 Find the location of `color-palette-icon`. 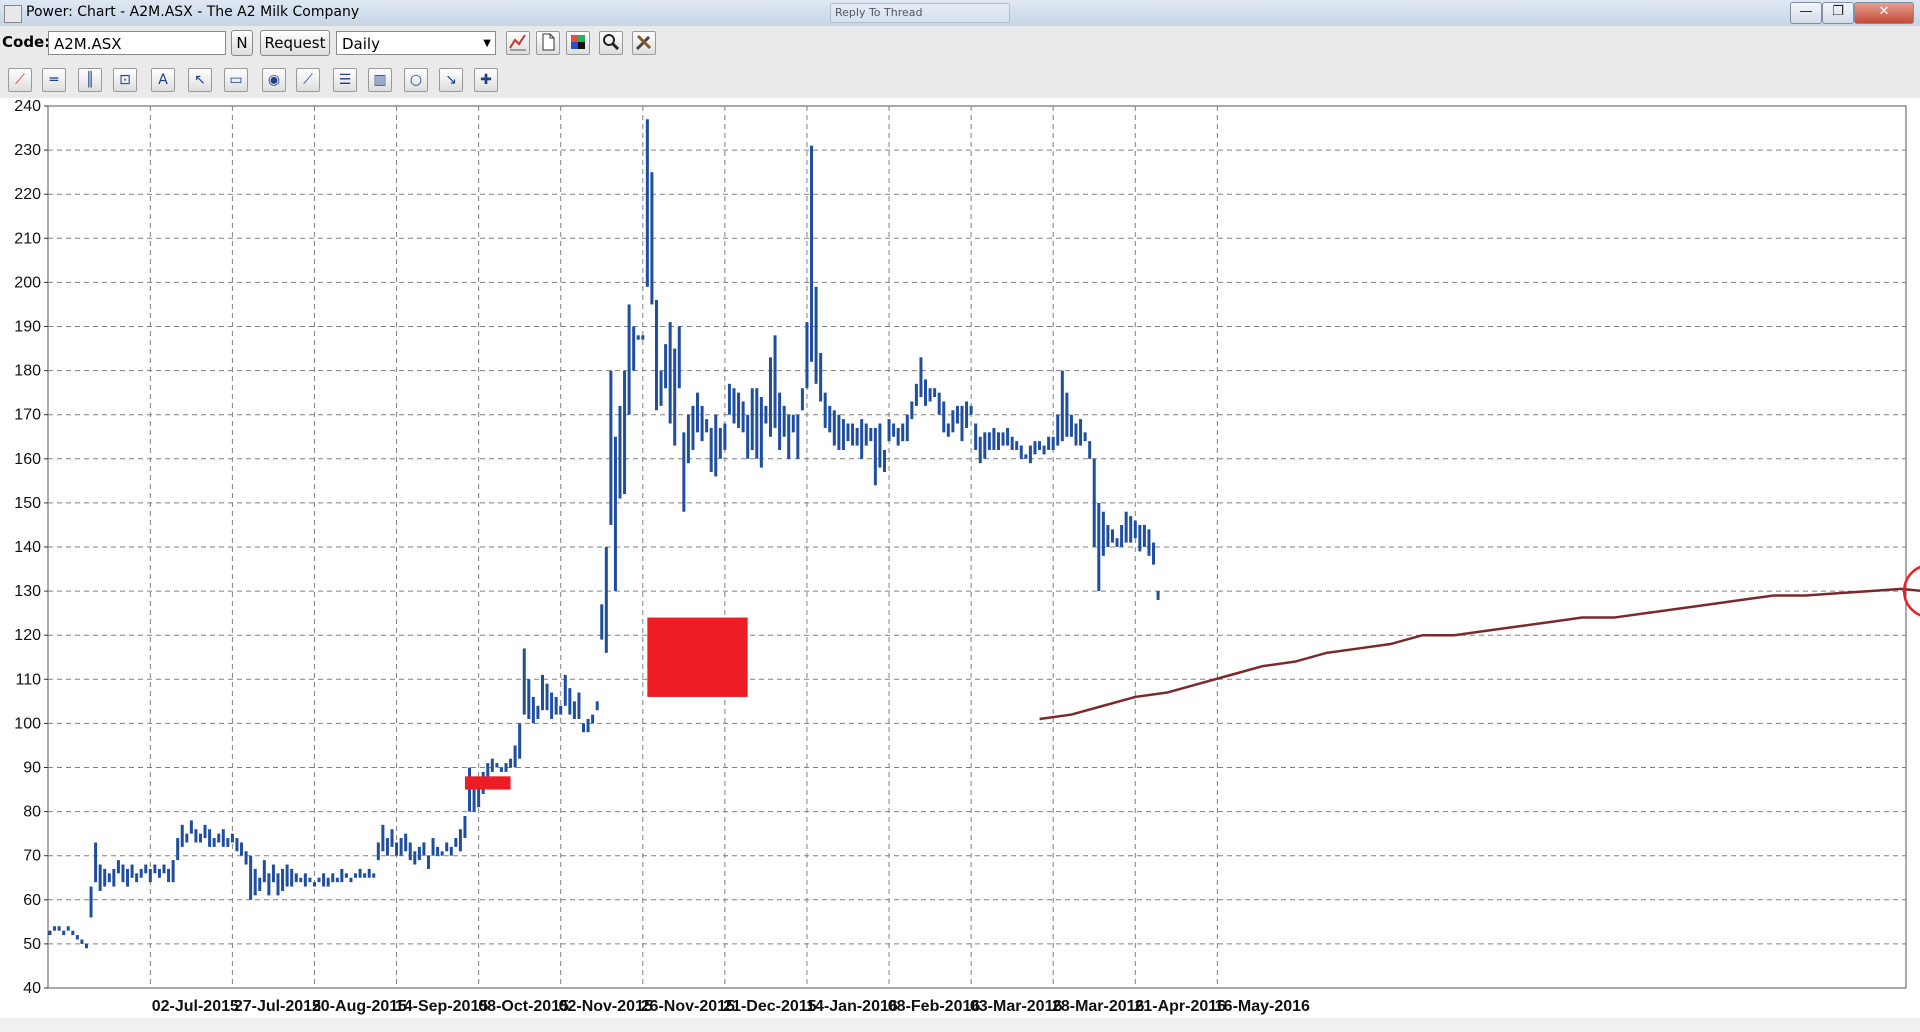

color-palette-icon is located at coordinates (578, 43).